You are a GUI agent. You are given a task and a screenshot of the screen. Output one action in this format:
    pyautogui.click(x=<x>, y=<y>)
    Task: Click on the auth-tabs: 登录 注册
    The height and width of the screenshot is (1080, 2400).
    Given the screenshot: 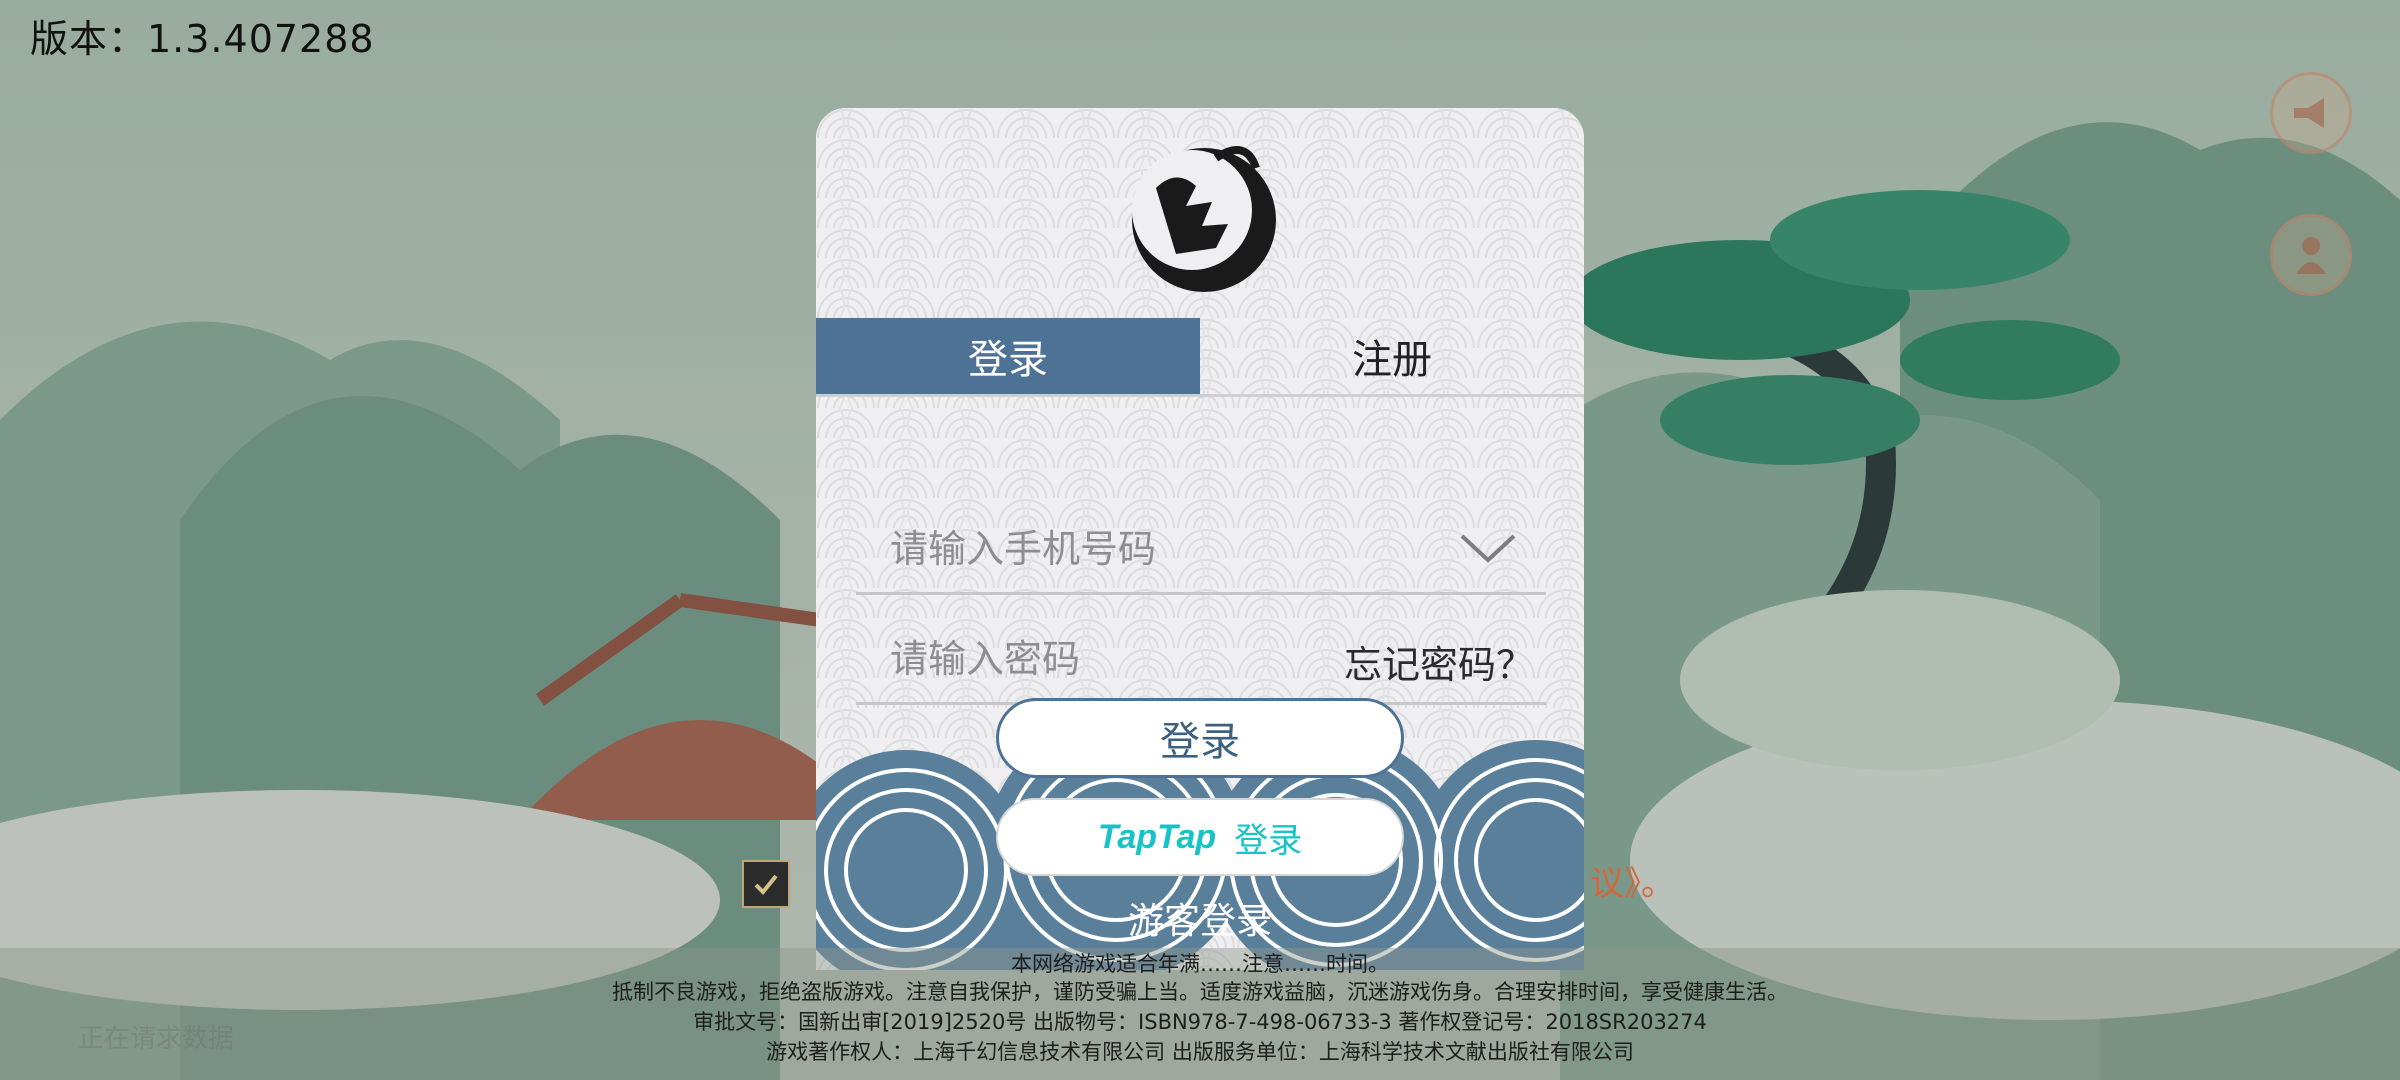 What is the action you would take?
    pyautogui.click(x=1200, y=357)
    